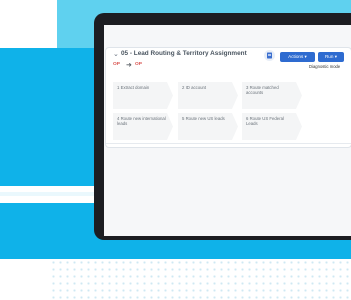  What do you see at coordinates (184, 53) in the screenshot?
I see `workflow-title: 05 - Lead Routing & Territory Assignment` at bounding box center [184, 53].